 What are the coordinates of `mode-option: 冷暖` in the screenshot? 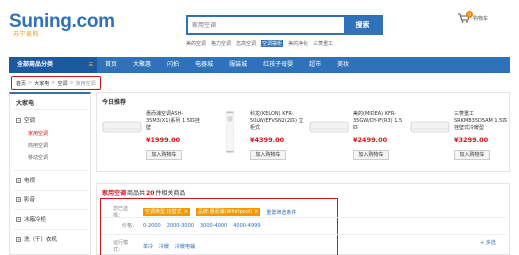 It's located at (164, 246).